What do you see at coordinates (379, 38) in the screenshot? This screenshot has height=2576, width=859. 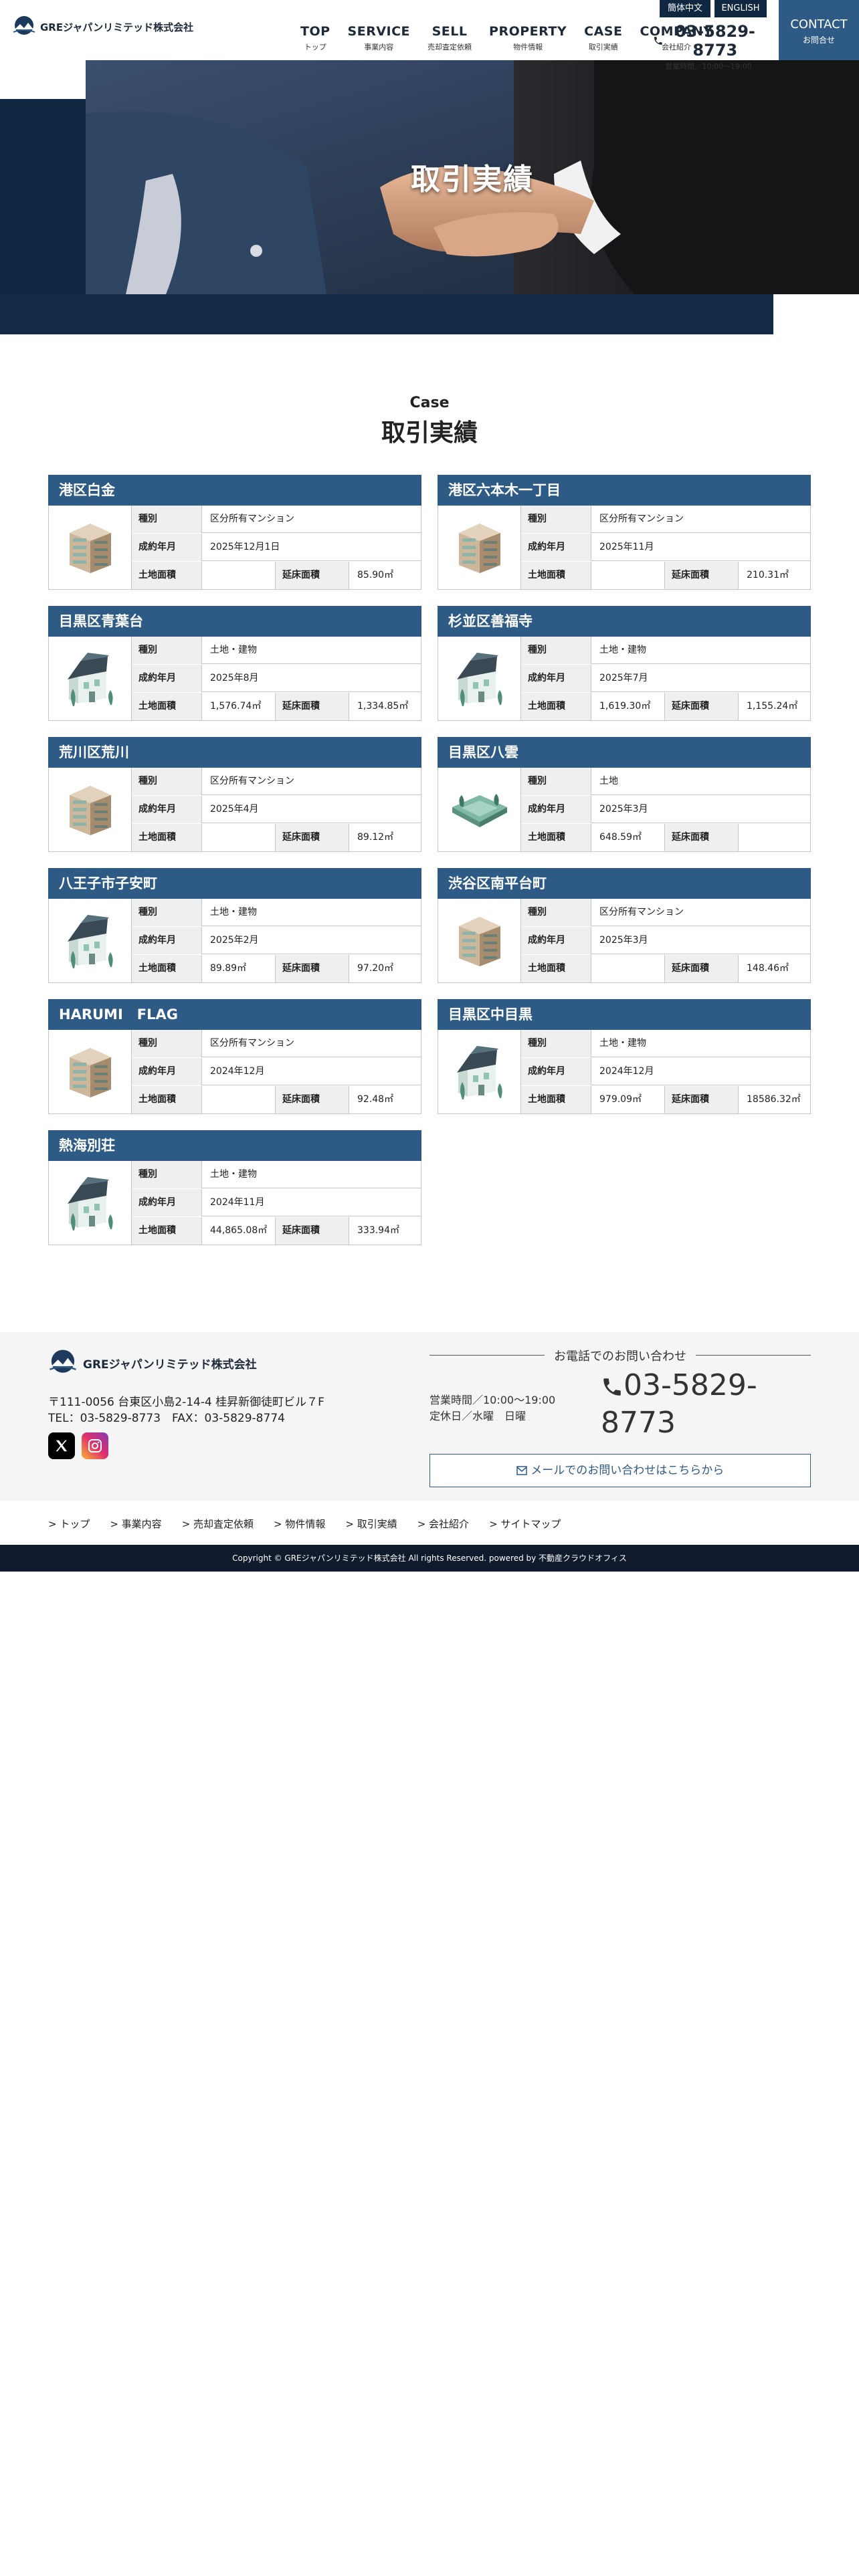 I see `nav-item-service: SERVICE 事業内容` at bounding box center [379, 38].